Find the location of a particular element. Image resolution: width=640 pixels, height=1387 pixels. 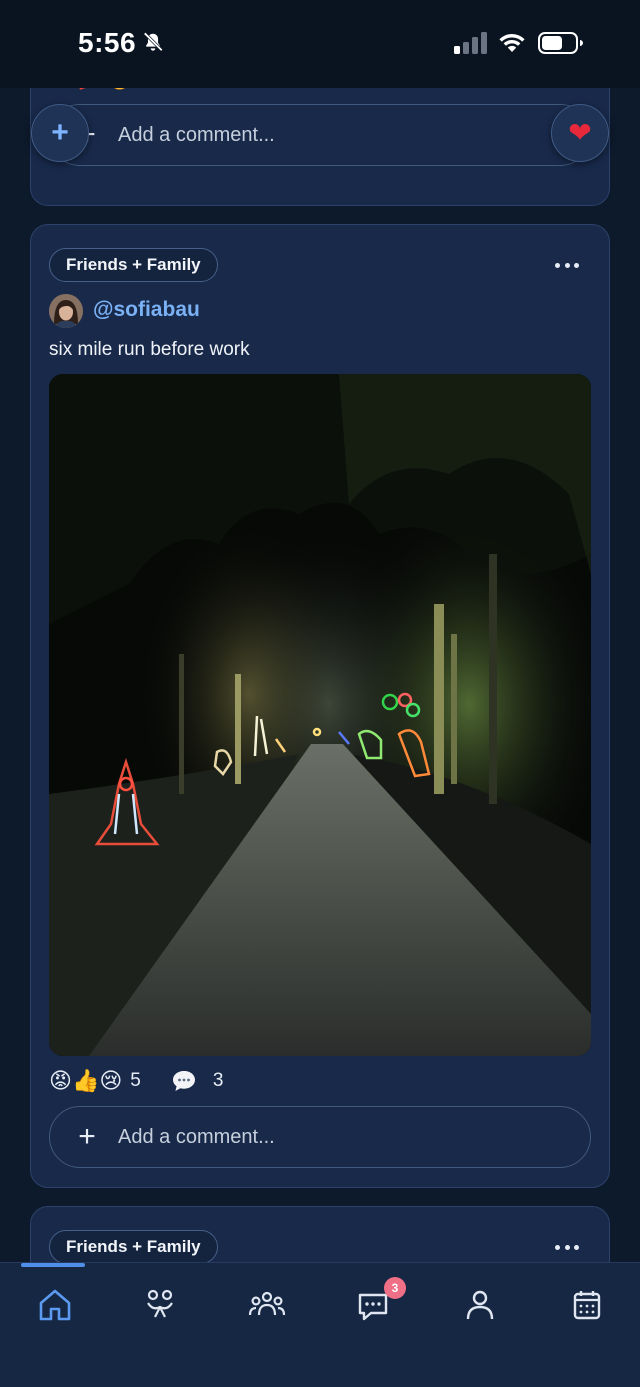

home-icon is located at coordinates (55, 1305).